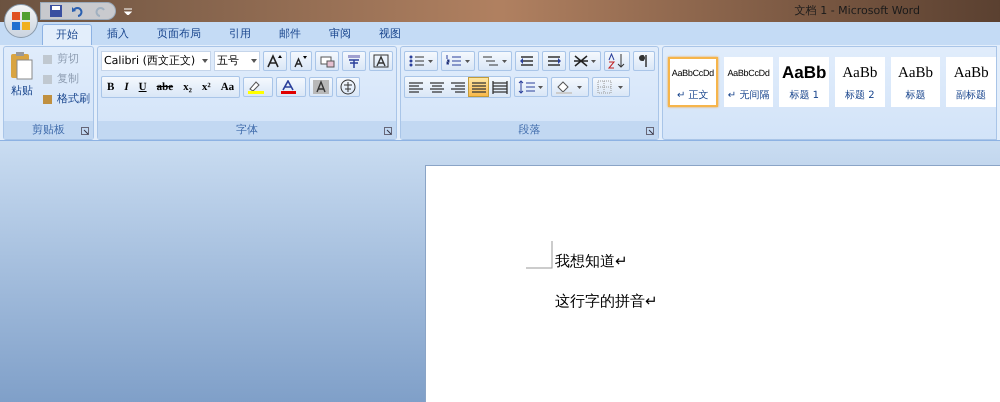  Describe the element at coordinates (381, 61) in the screenshot. I see `character-border-icon` at that location.